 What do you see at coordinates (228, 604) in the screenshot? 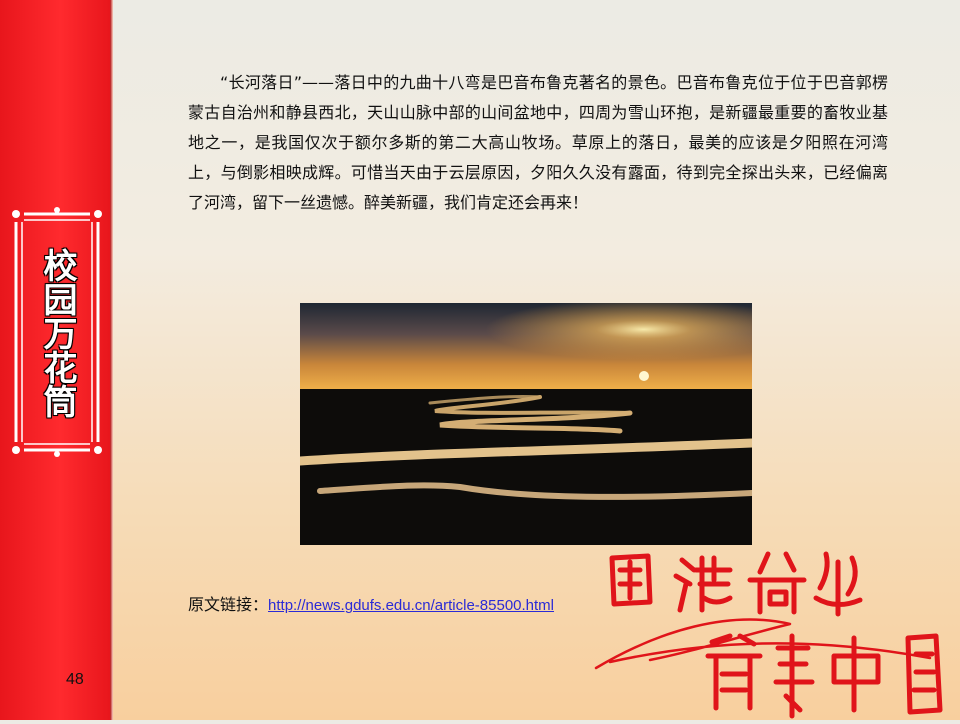
I see `source-label: 原文链接：` at bounding box center [228, 604].